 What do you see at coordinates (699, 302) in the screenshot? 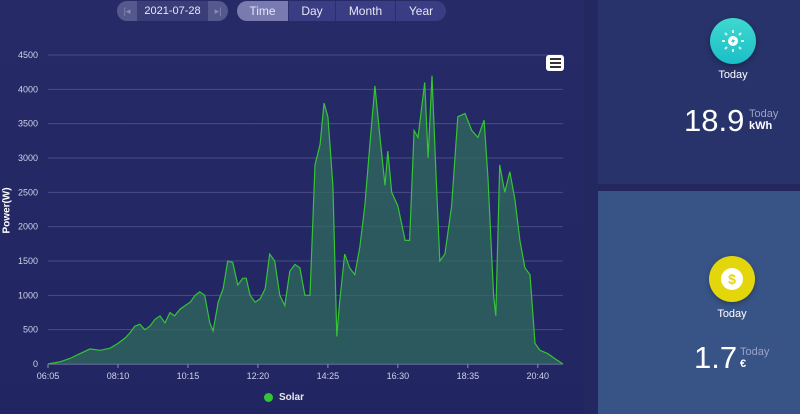
I see `revenue-card: $ Today 1.7 Today €` at bounding box center [699, 302].